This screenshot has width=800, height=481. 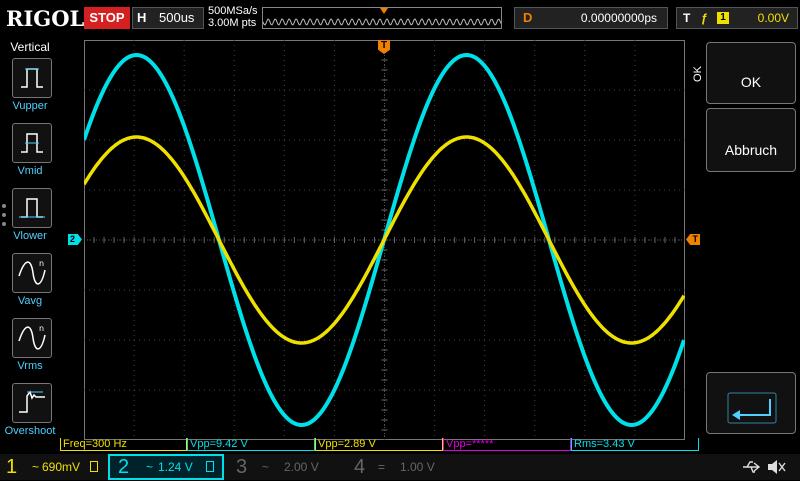 What do you see at coordinates (618, 18) in the screenshot?
I see `delay-value: 0.00000000ps` at bounding box center [618, 18].